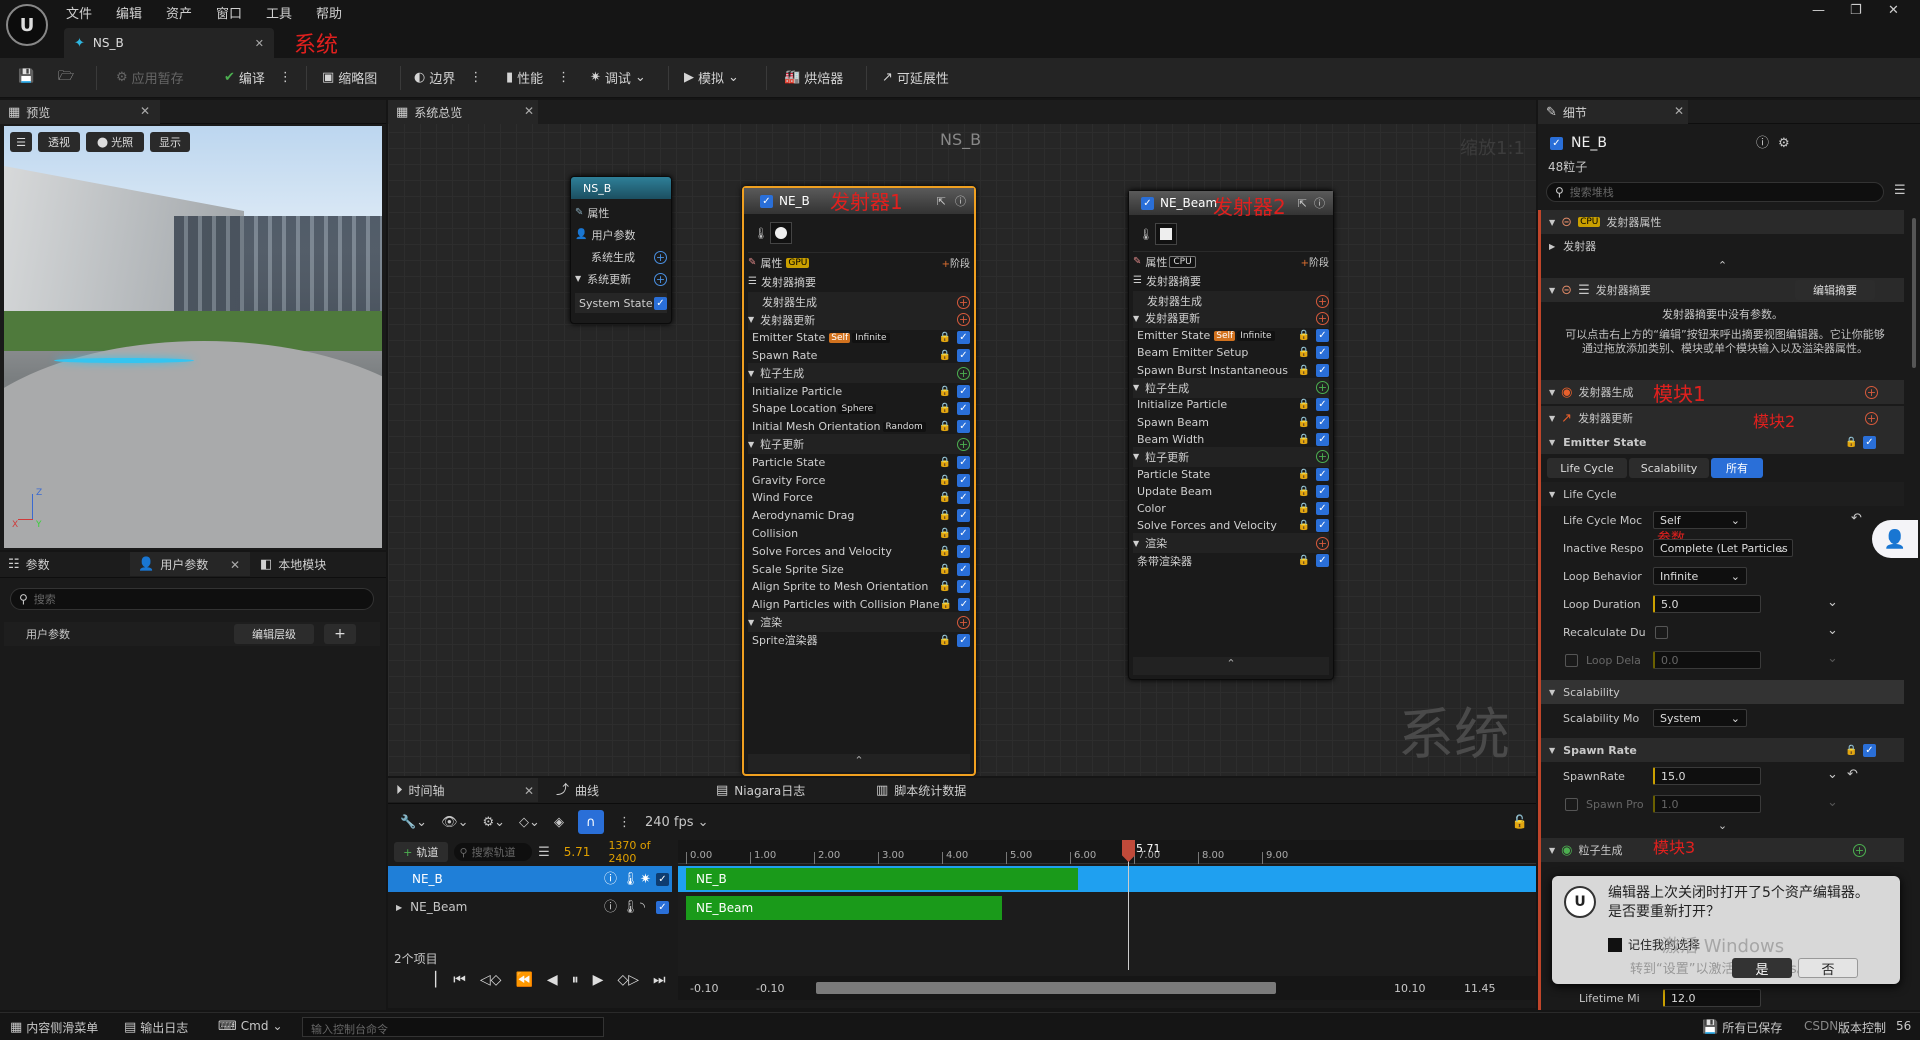  What do you see at coordinates (1722, 825) in the screenshot?
I see `expand-row: ⌄` at bounding box center [1722, 825].